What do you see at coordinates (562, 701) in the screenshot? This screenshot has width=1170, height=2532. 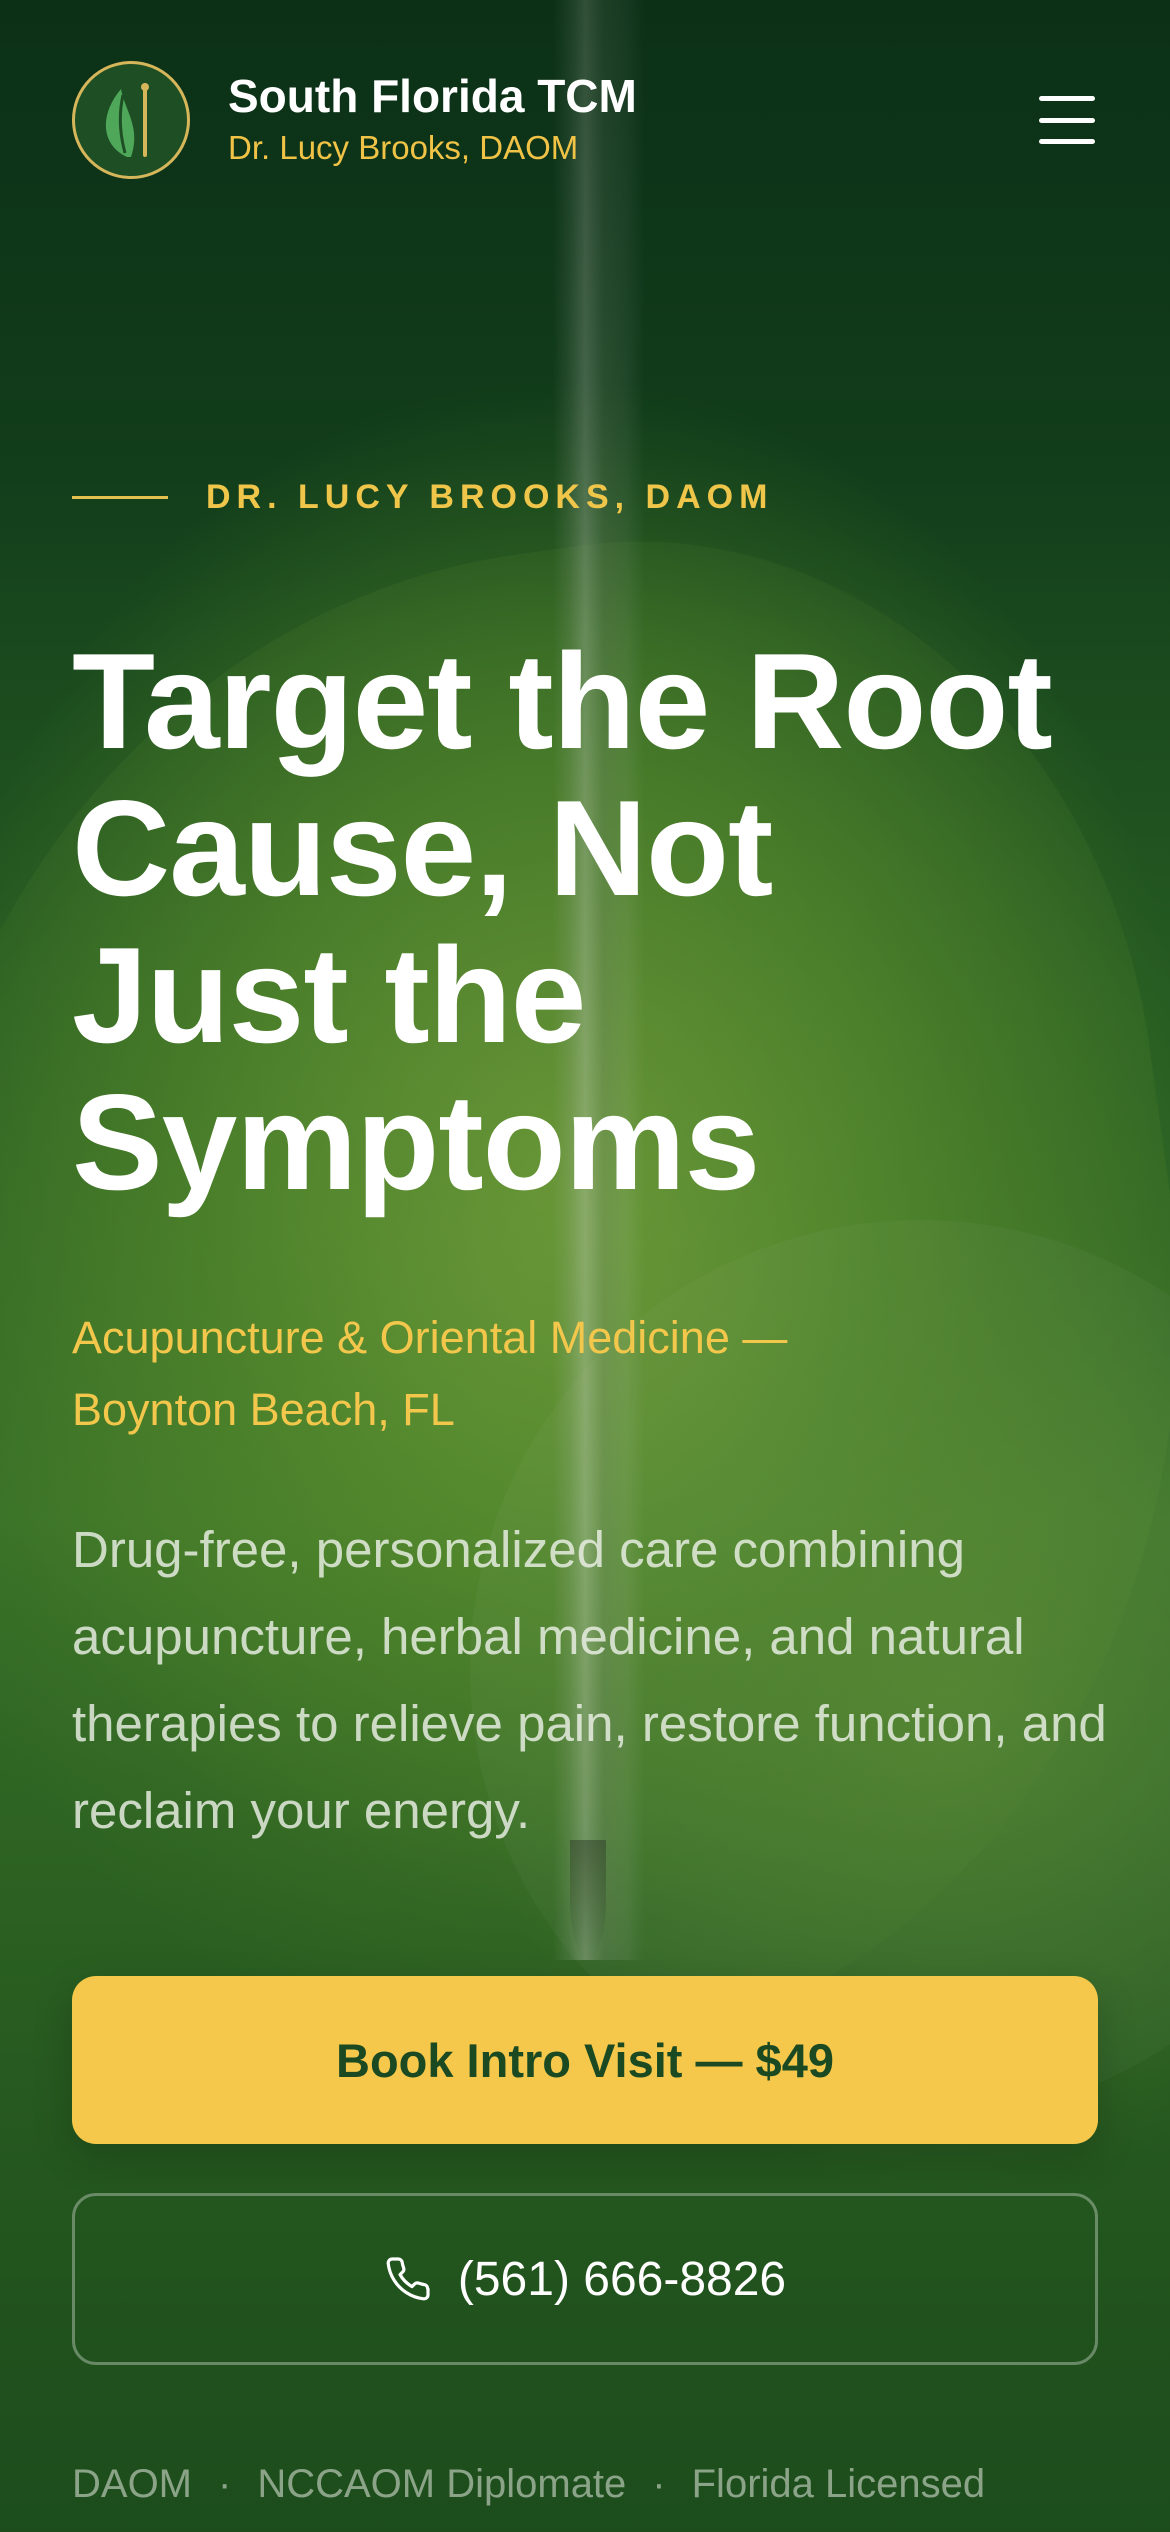 I see `headline-line: Target the Root` at bounding box center [562, 701].